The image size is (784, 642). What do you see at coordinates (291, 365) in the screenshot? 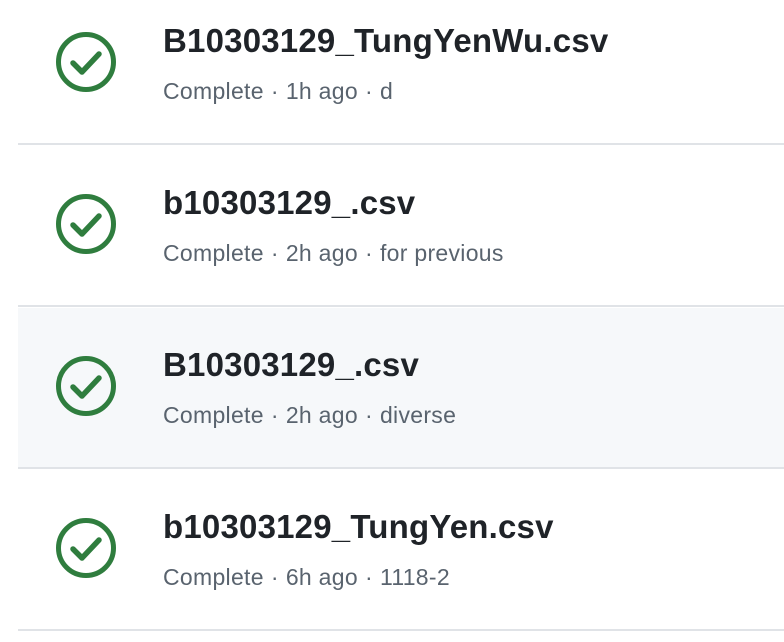
I see `submission-filename: B10303129_.csv` at bounding box center [291, 365].